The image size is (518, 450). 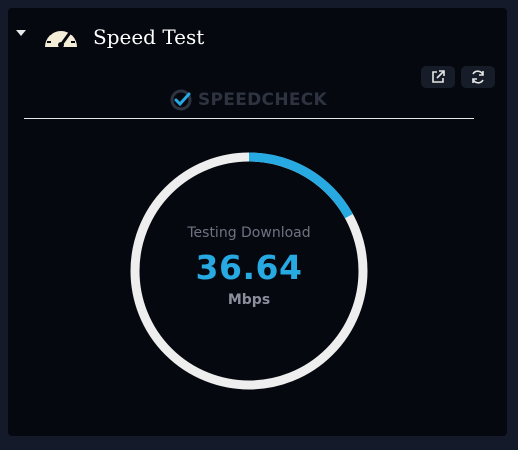 What do you see at coordinates (149, 37) in the screenshot?
I see `widget-title: Speed Test` at bounding box center [149, 37].